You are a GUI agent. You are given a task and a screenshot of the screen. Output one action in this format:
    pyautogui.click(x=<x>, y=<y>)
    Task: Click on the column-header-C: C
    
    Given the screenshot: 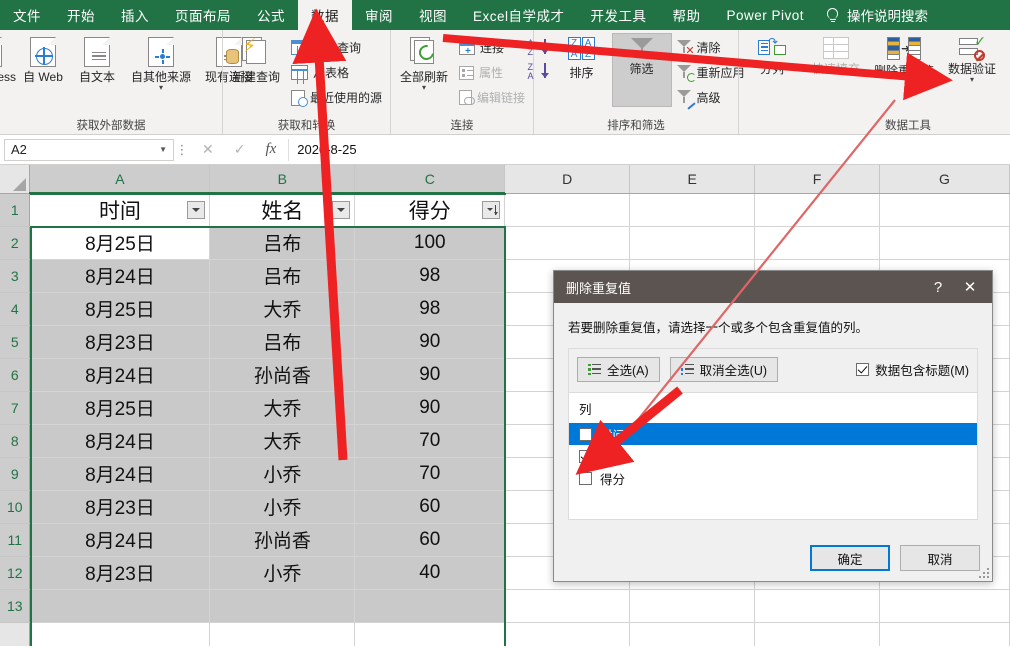 What is the action you would take?
    pyautogui.click(x=430, y=179)
    